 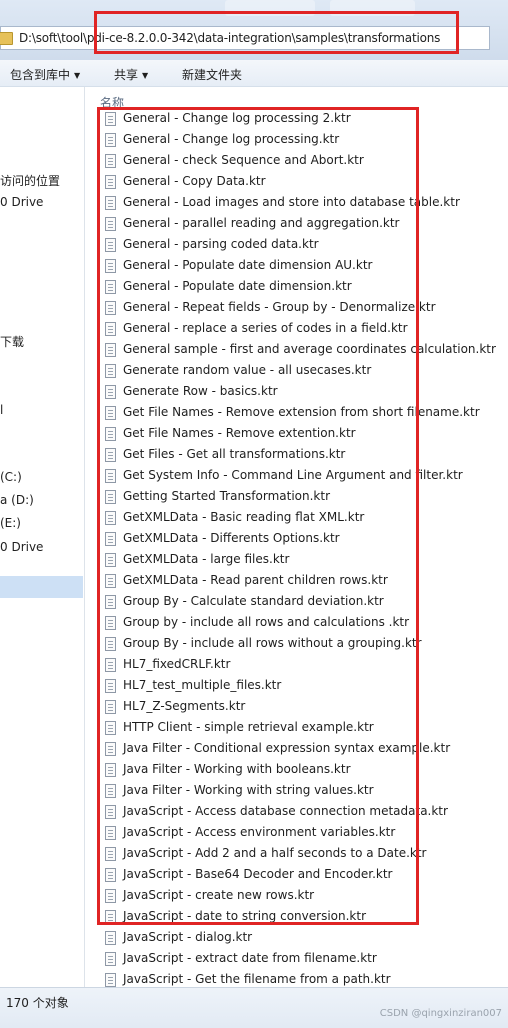 I want to click on nav-item-drive-d: a (D:), so click(x=17, y=500).